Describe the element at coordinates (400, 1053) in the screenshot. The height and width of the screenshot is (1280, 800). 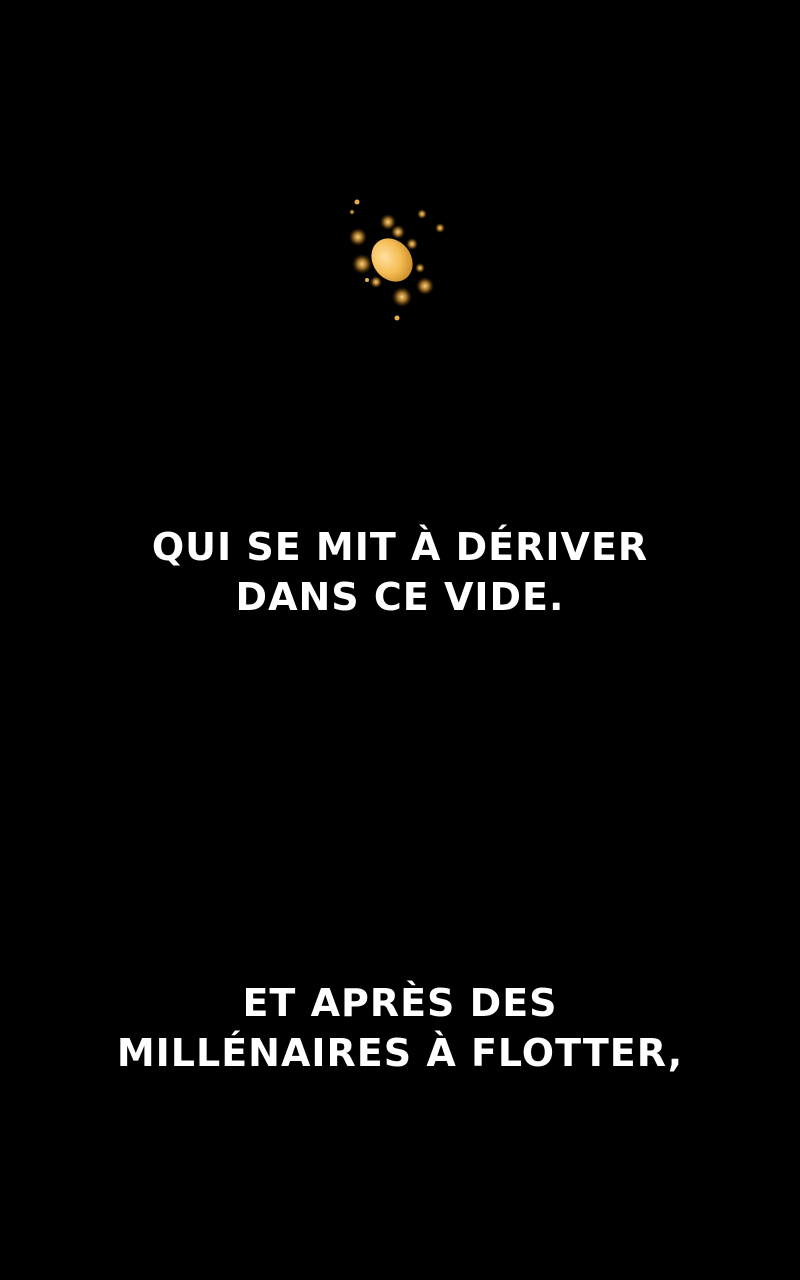
I see `caption-line: MILLÉNAIRES À FLOTTER,` at that location.